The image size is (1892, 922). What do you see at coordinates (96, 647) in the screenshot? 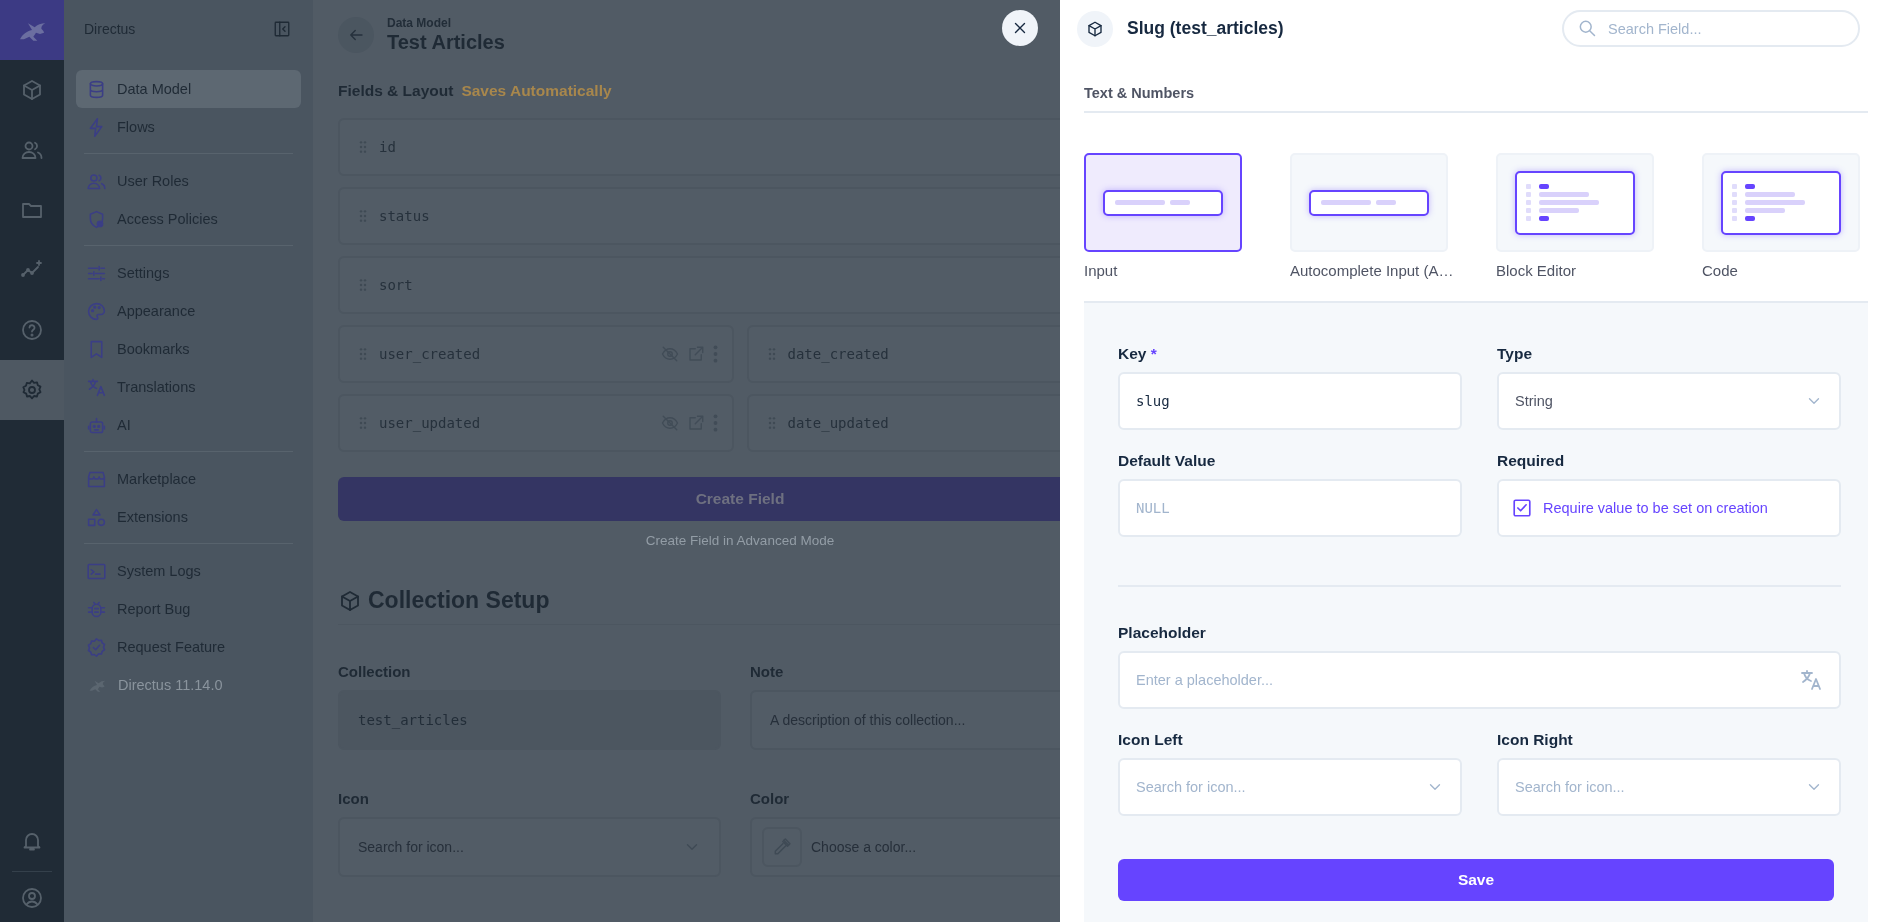
I see `badge-check-icon` at bounding box center [96, 647].